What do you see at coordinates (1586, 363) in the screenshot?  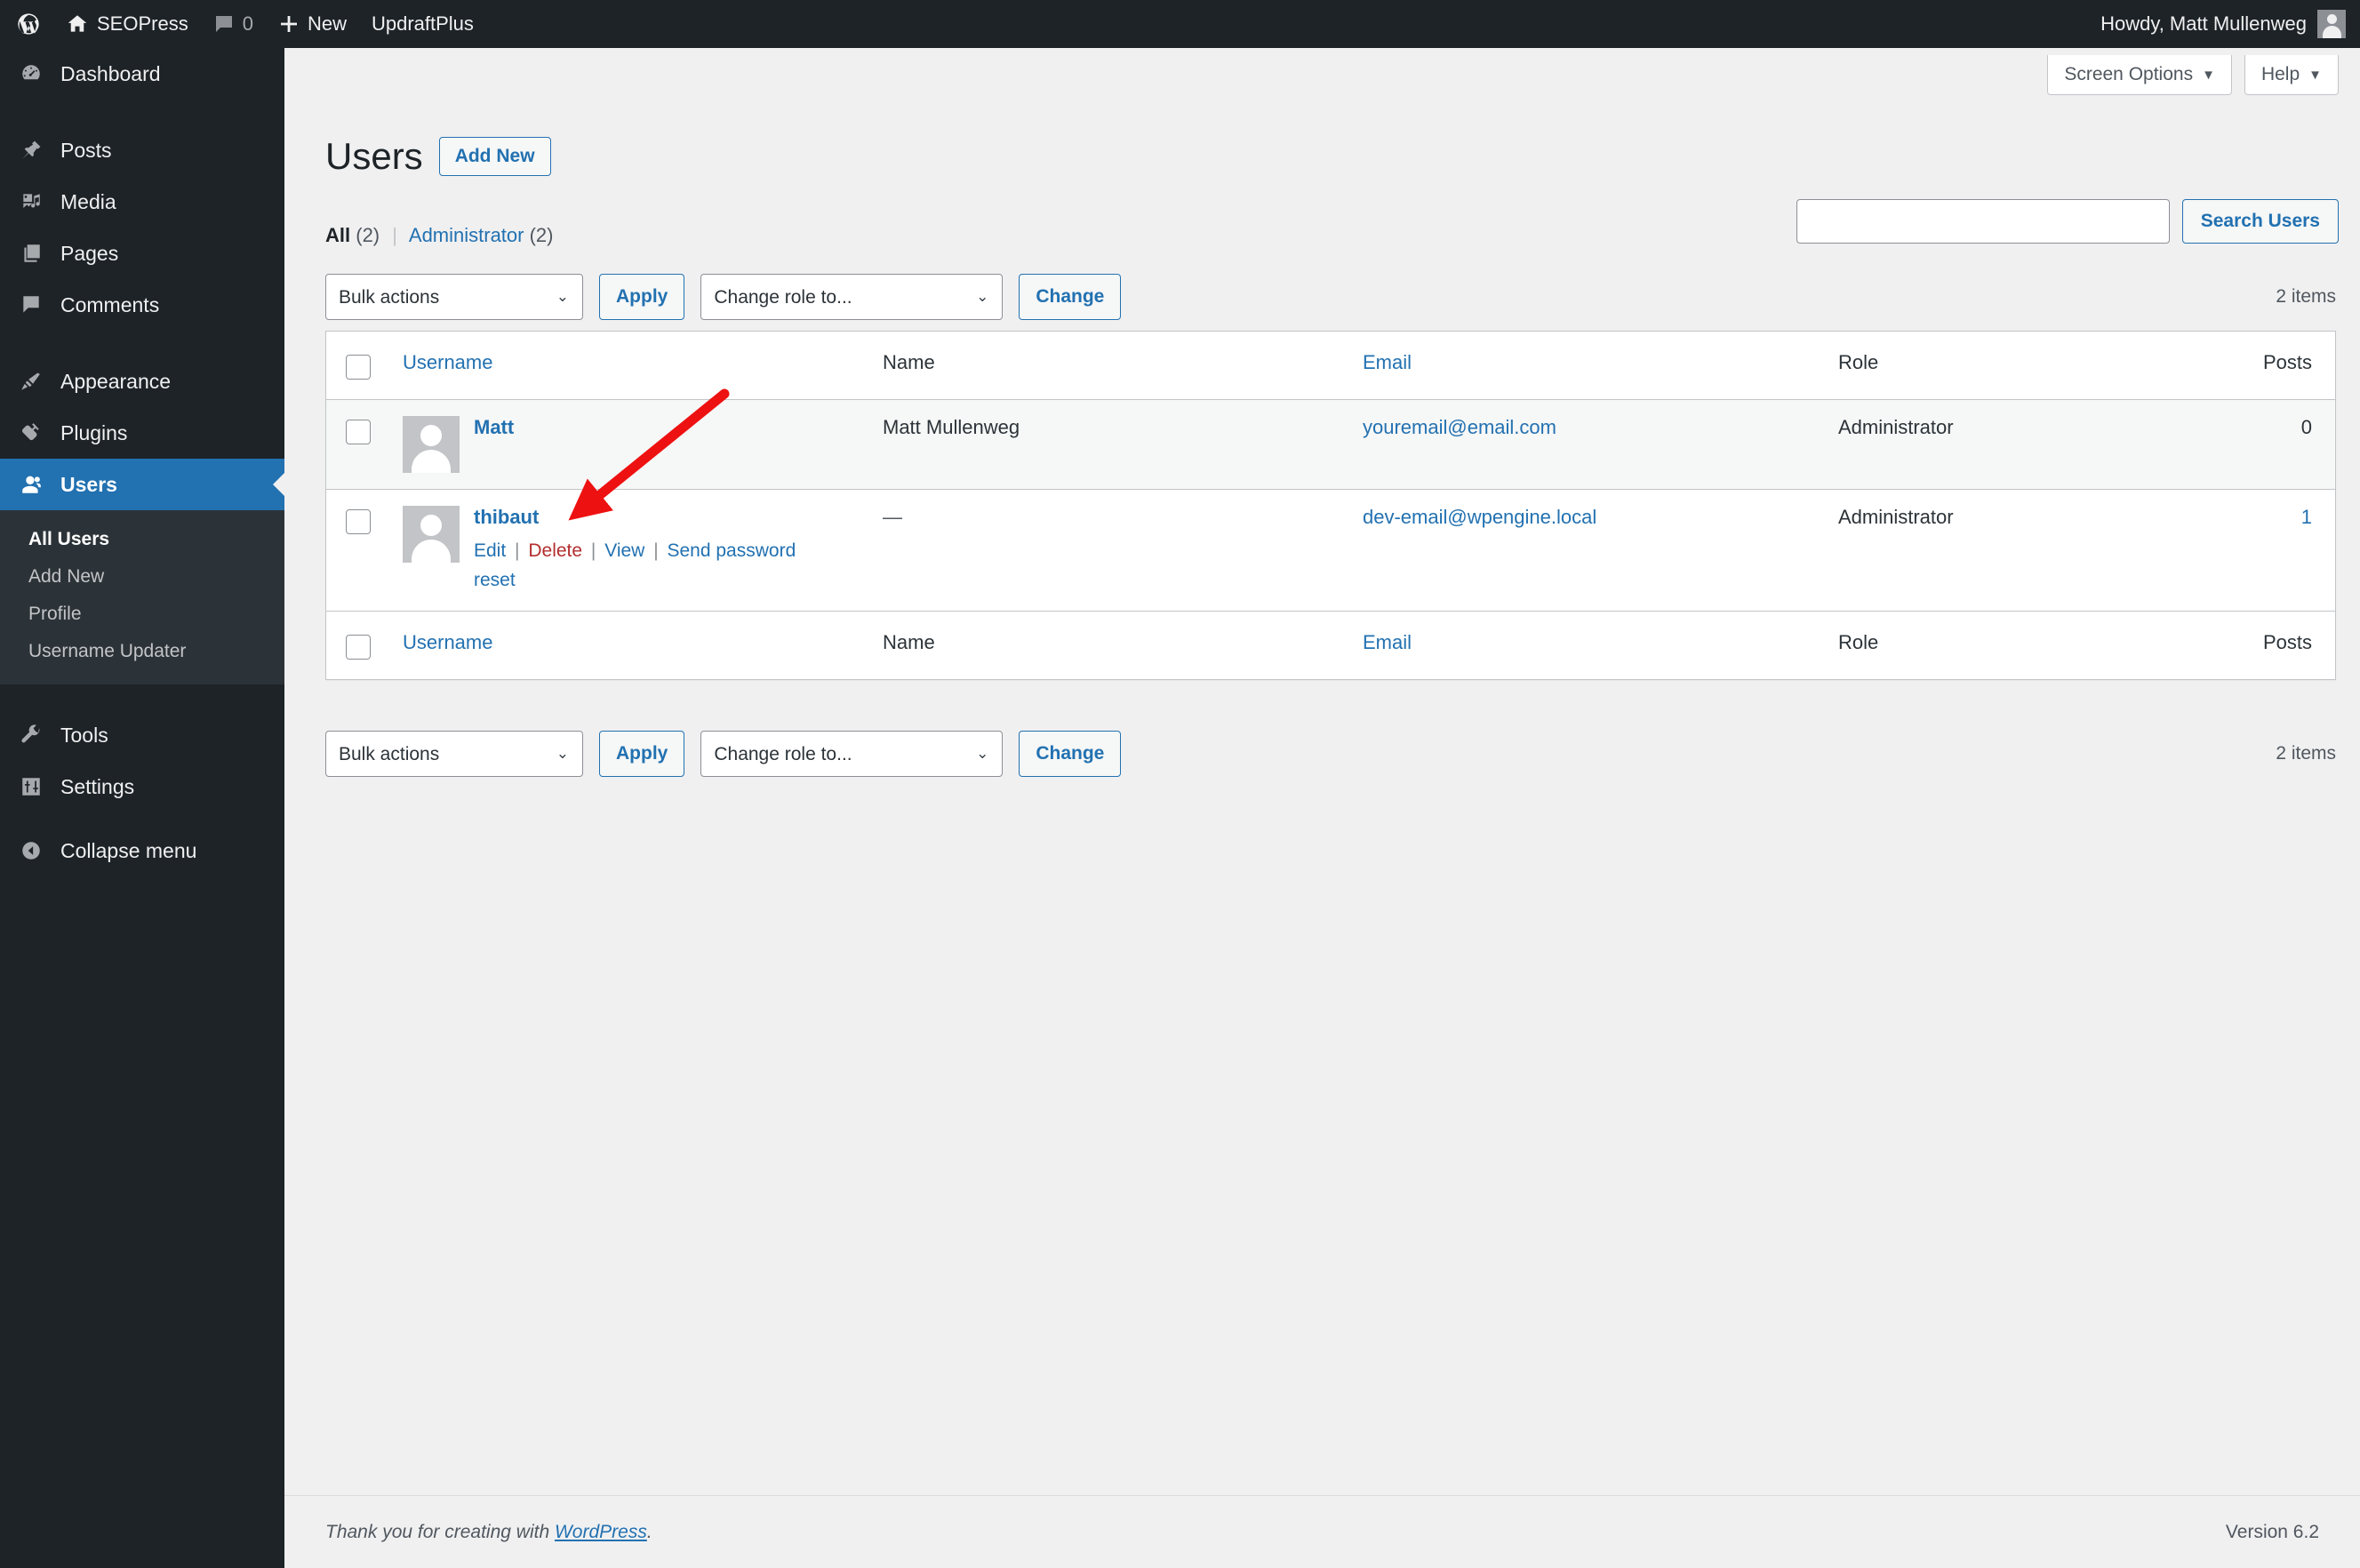 I see `column-header-email: Email` at bounding box center [1586, 363].